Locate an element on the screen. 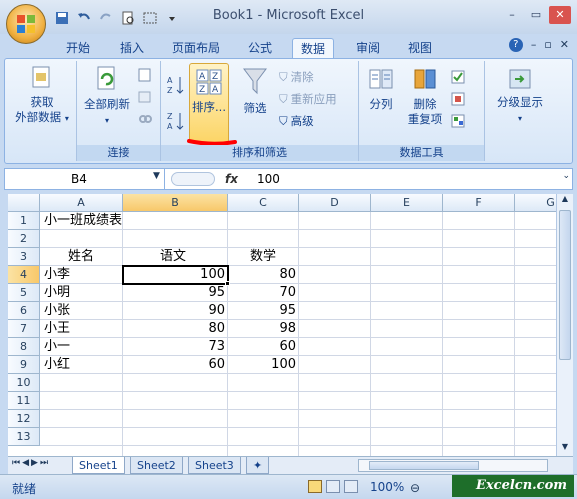  filter-button: 筛选 is located at coordinates (255, 91).